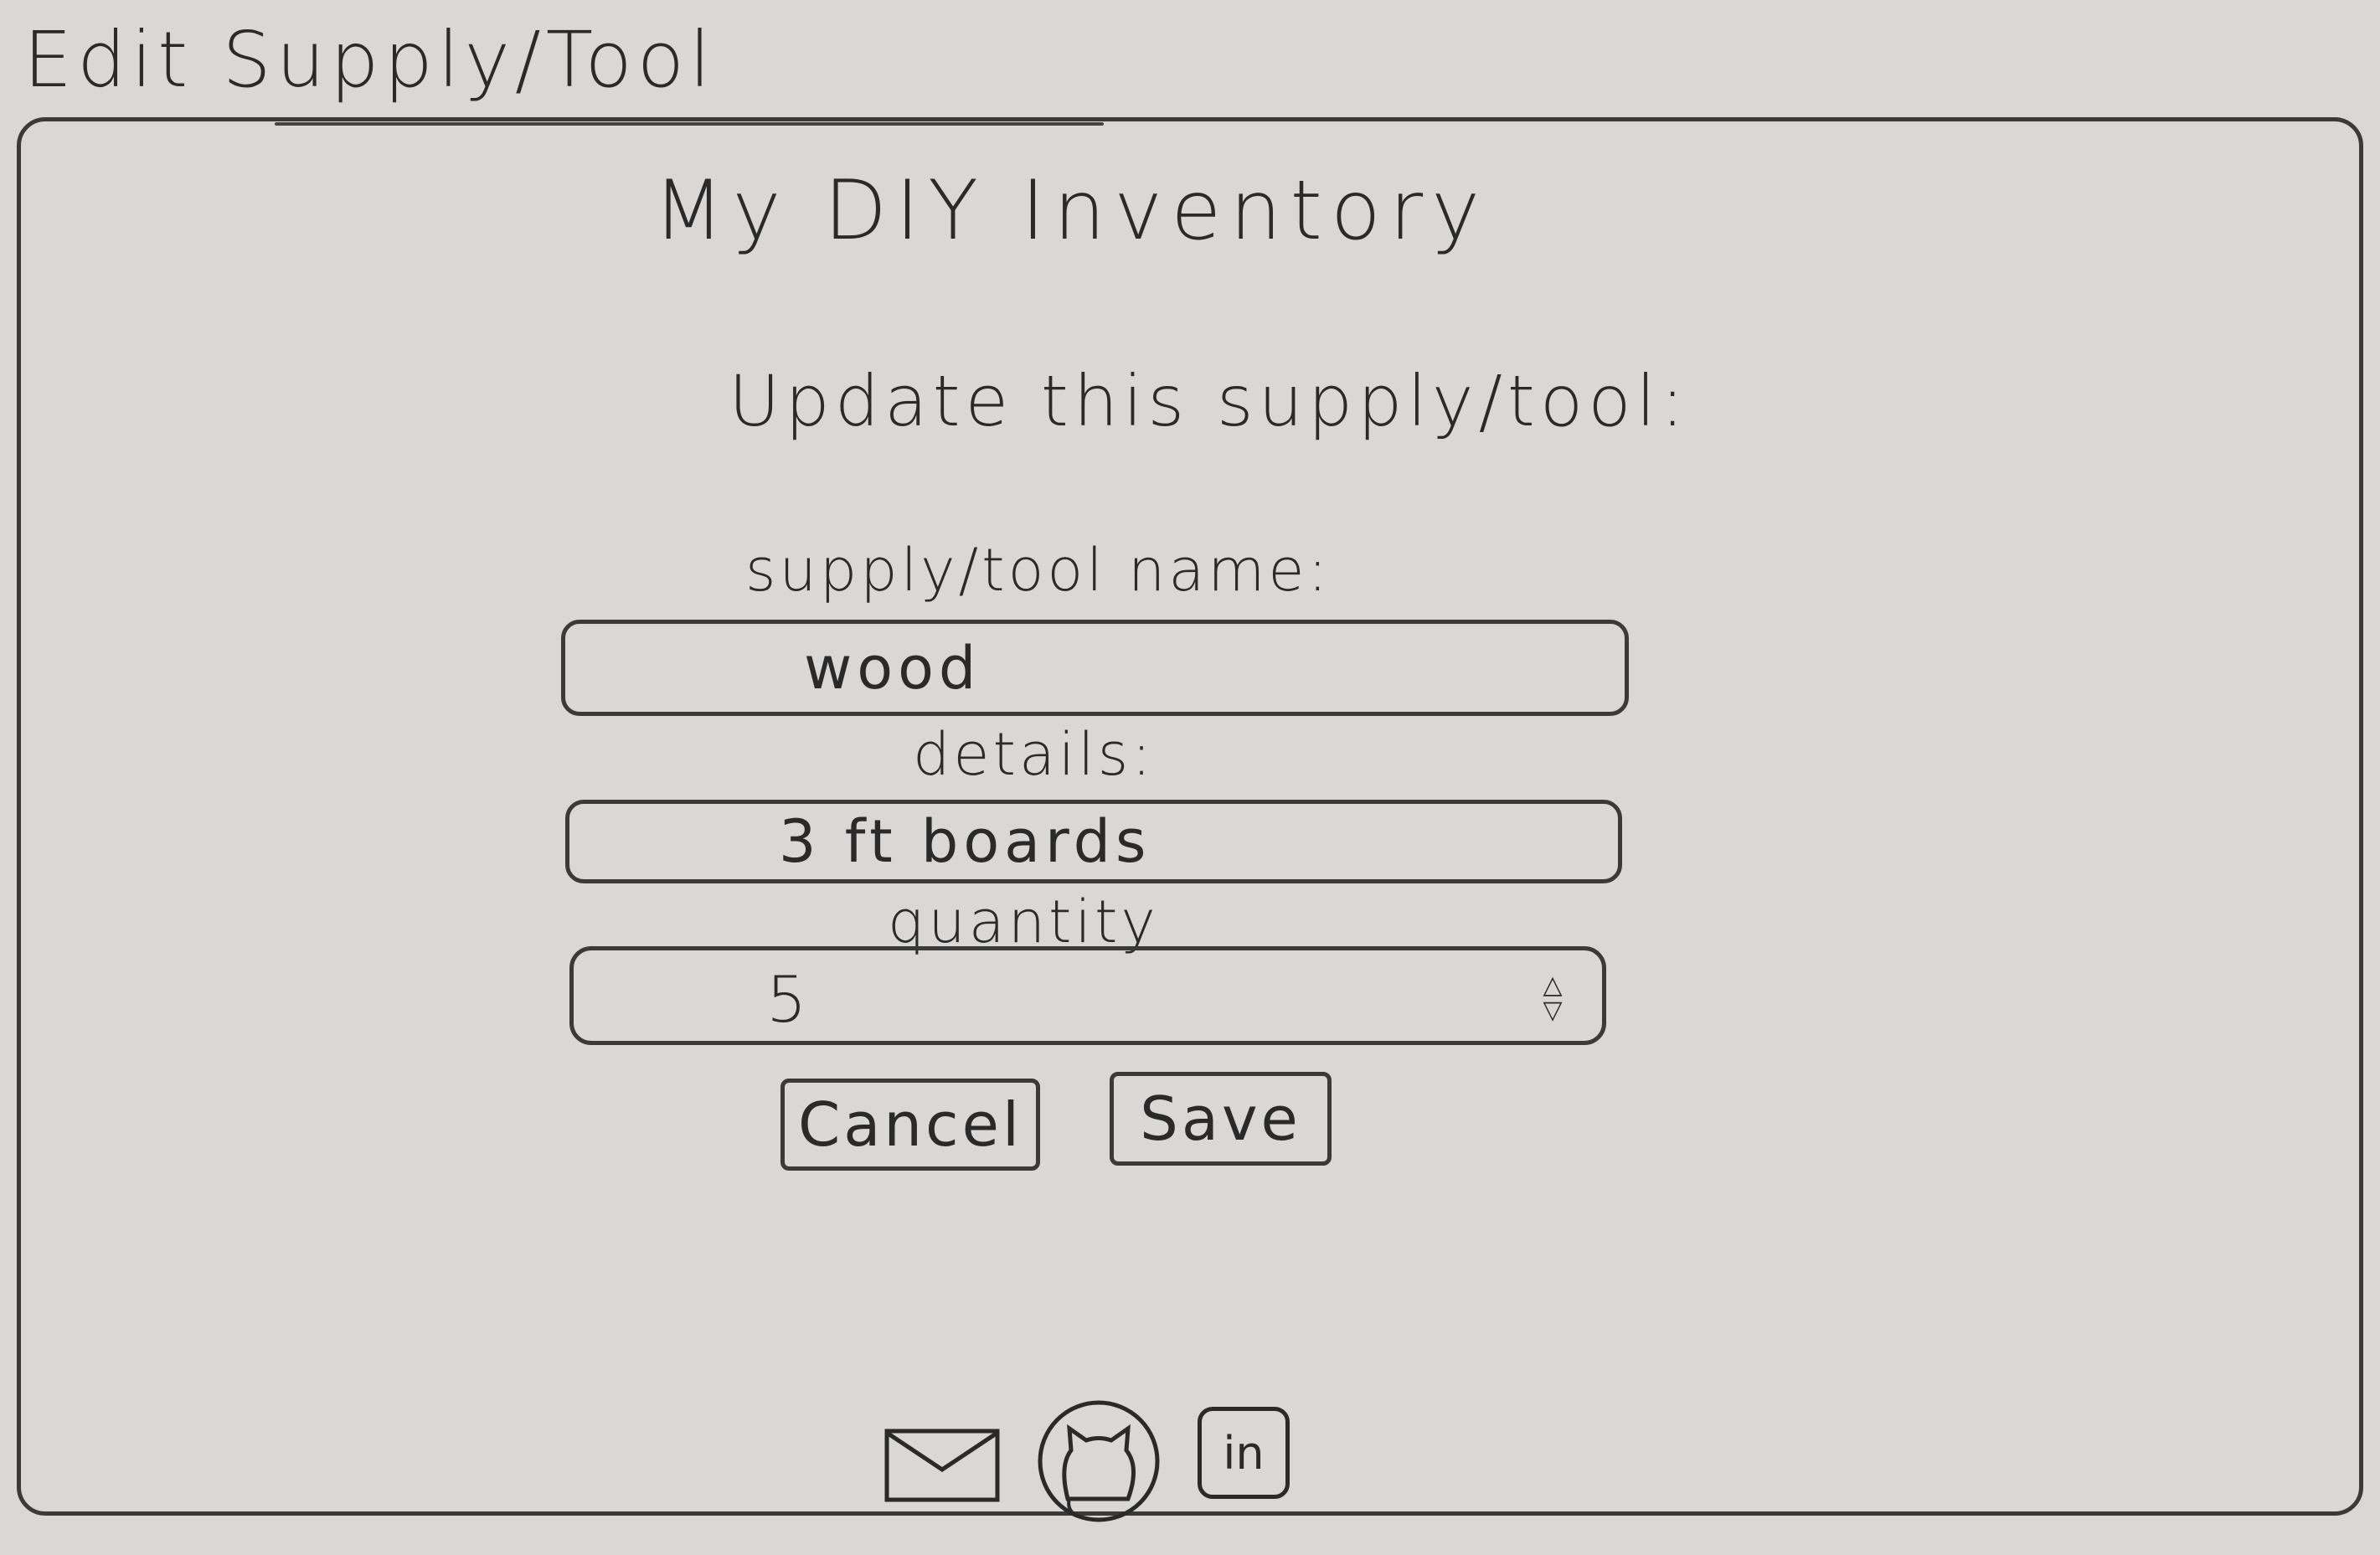 The height and width of the screenshot is (1555, 2380). I want to click on quantity-value: 5, so click(786, 999).